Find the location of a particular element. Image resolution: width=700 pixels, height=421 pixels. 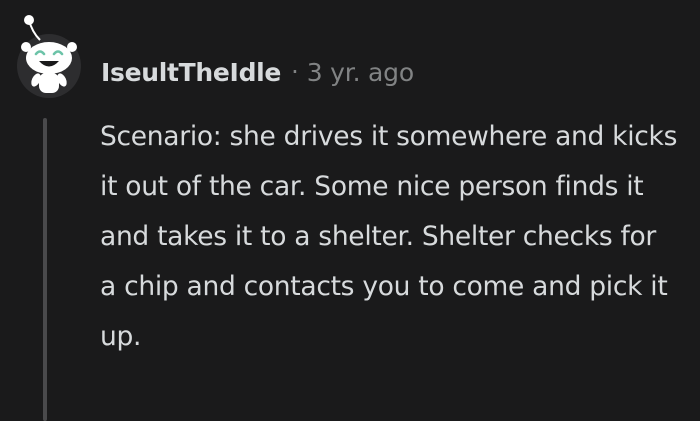

thread-collapse-line is located at coordinates (45, 269).